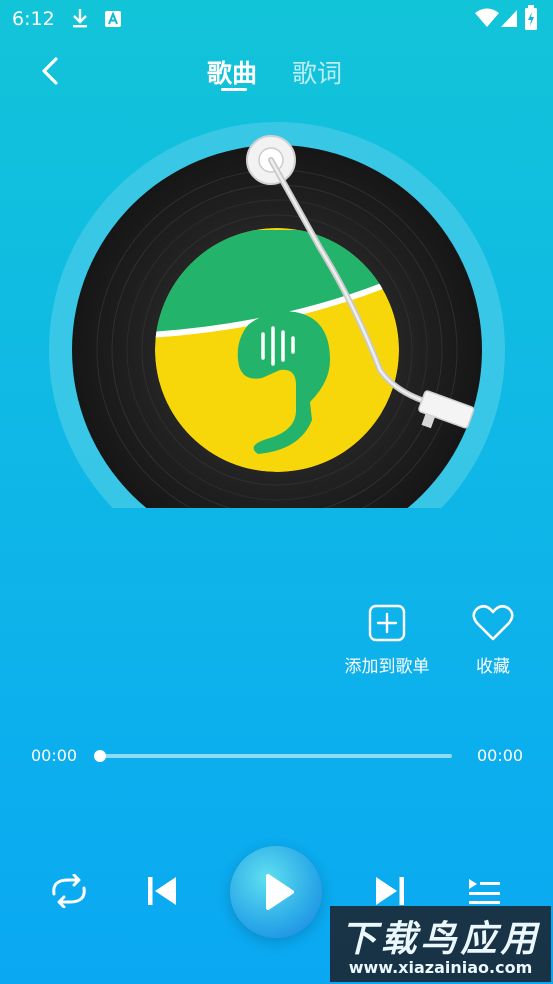  What do you see at coordinates (487, 17) in the screenshot?
I see `wifi-icon` at bounding box center [487, 17].